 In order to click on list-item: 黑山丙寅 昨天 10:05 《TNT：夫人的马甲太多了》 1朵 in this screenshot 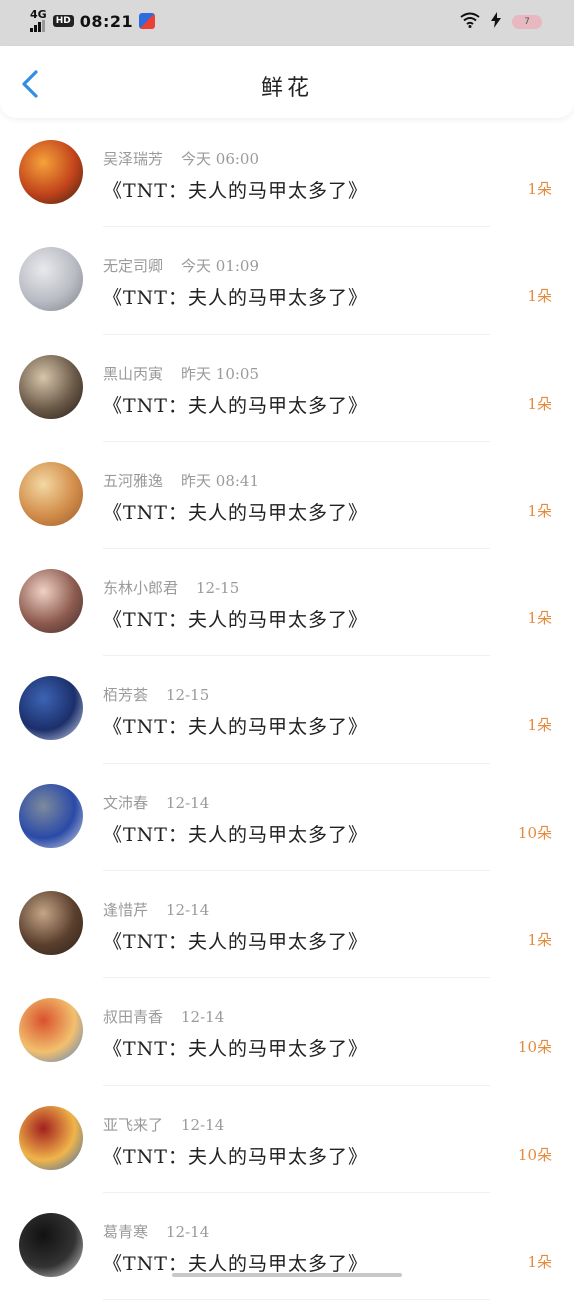, I will do `click(287, 388)`.